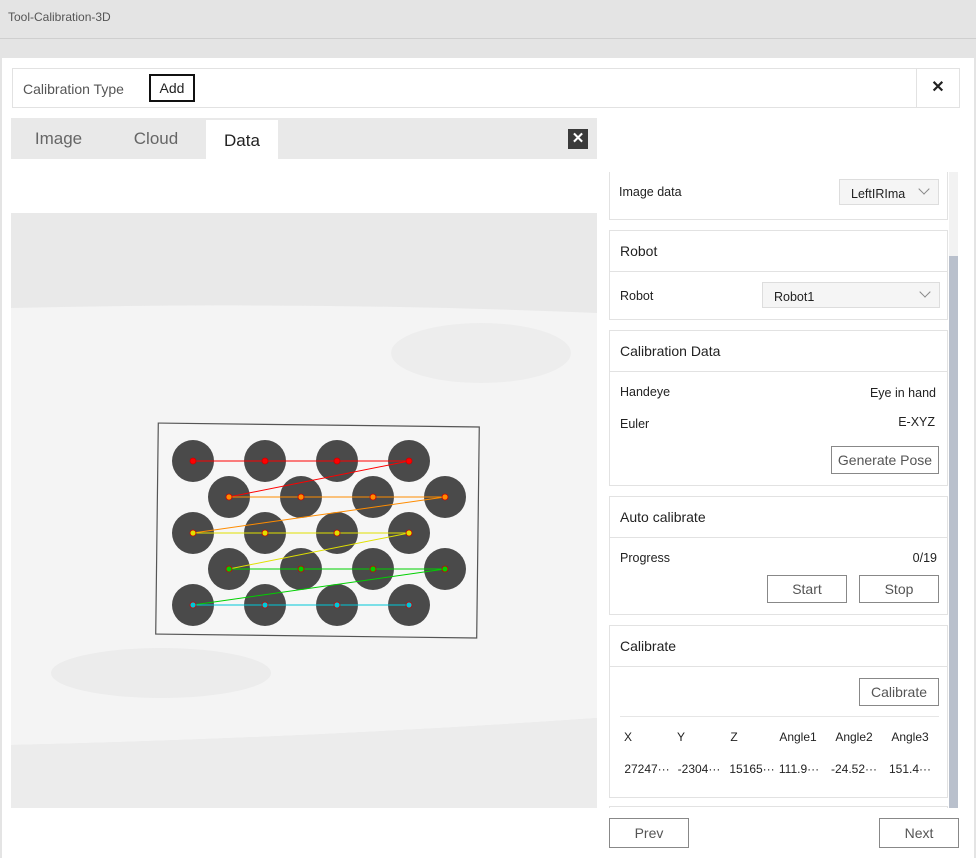 The height and width of the screenshot is (858, 976). I want to click on value-z: 15165···, so click(752, 769).